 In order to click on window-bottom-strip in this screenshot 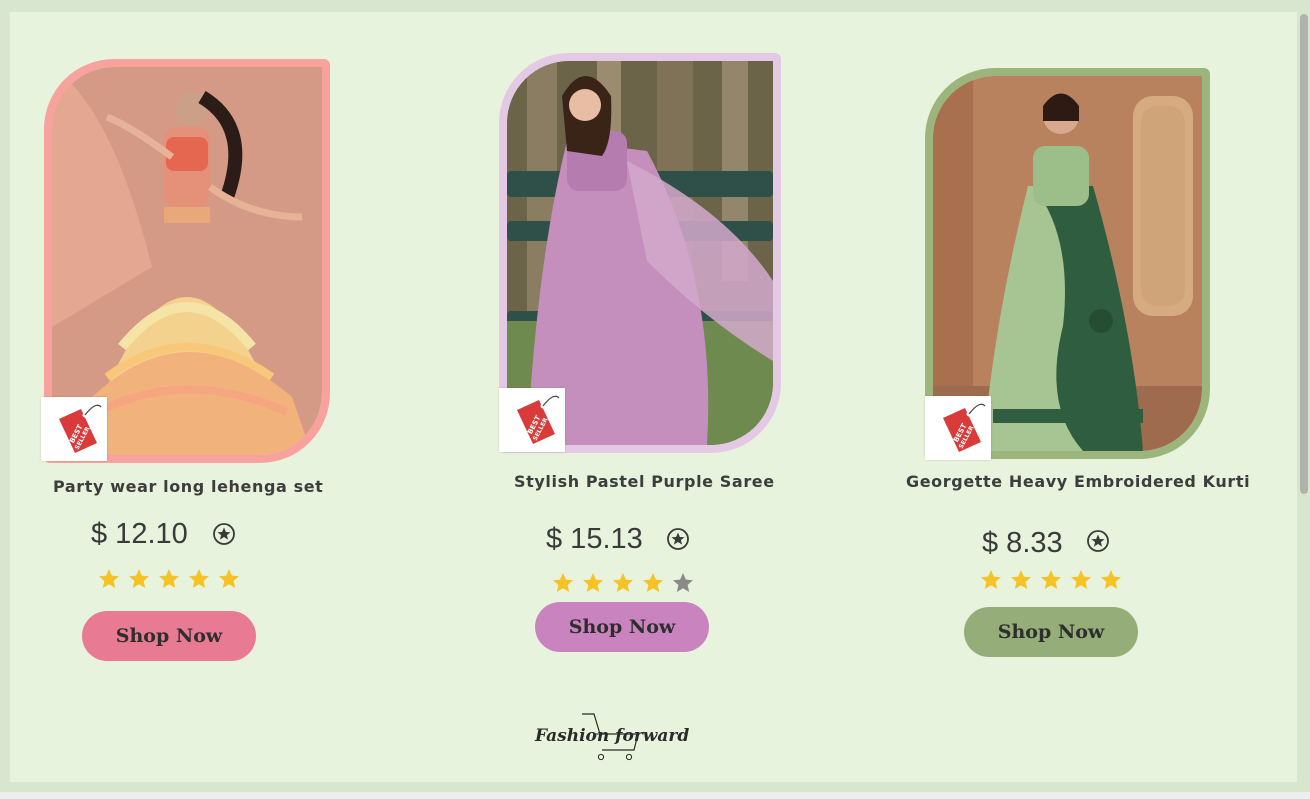, I will do `click(655, 795)`.